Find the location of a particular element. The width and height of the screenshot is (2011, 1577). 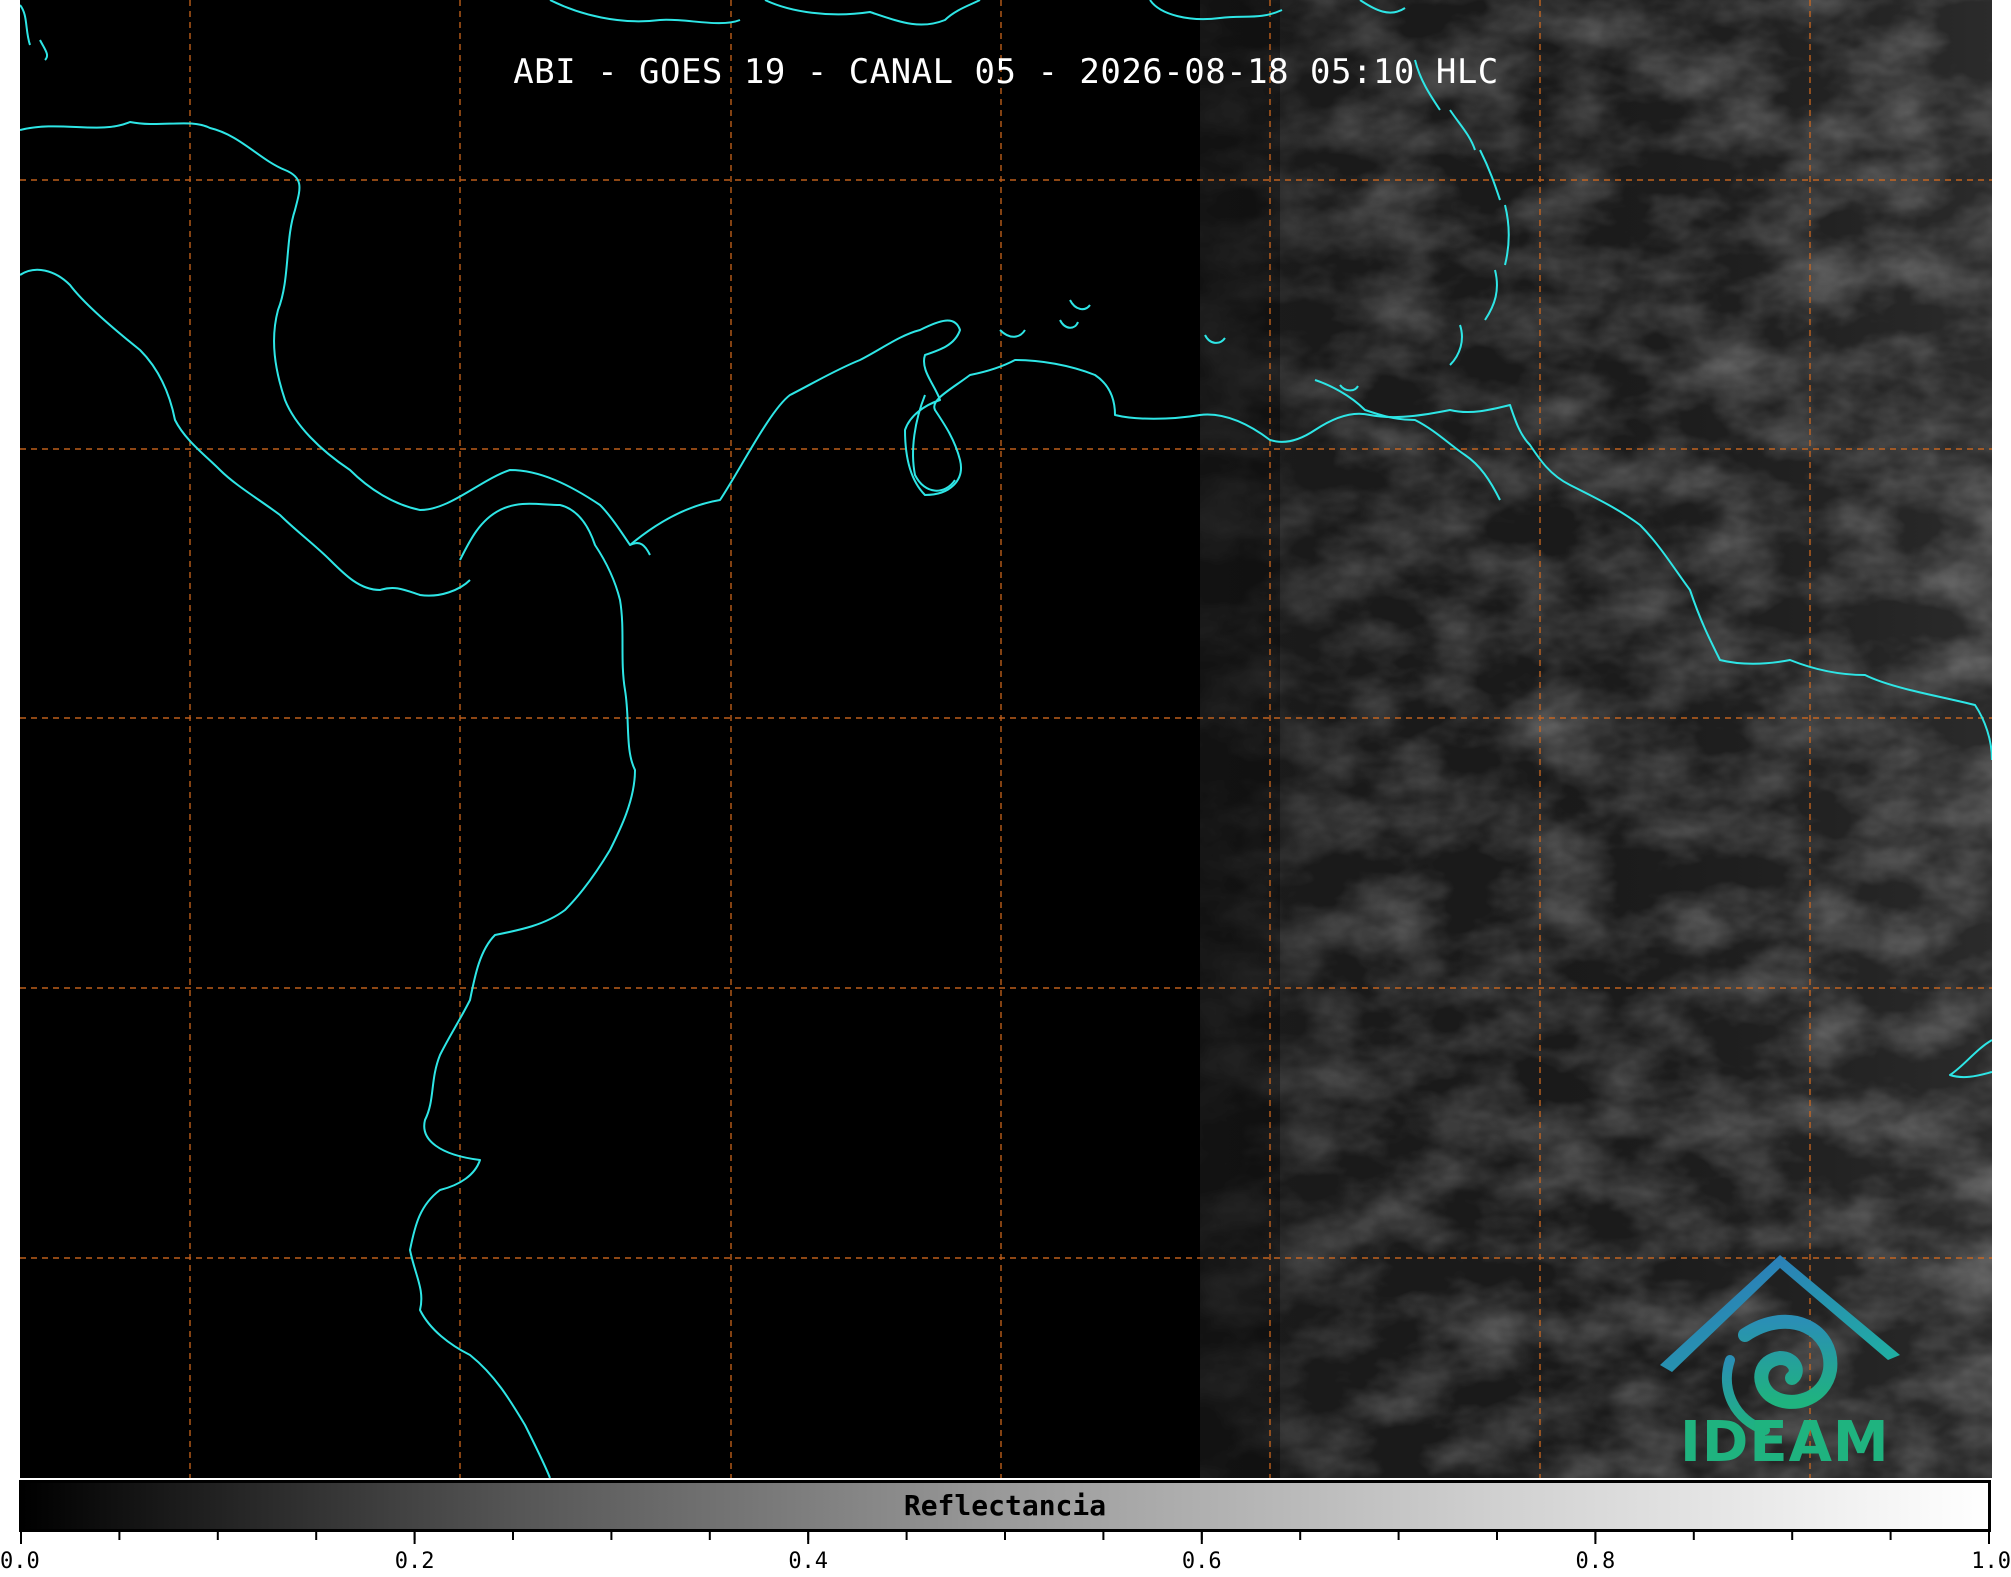

coastline-central-america is located at coordinates (335, 338).